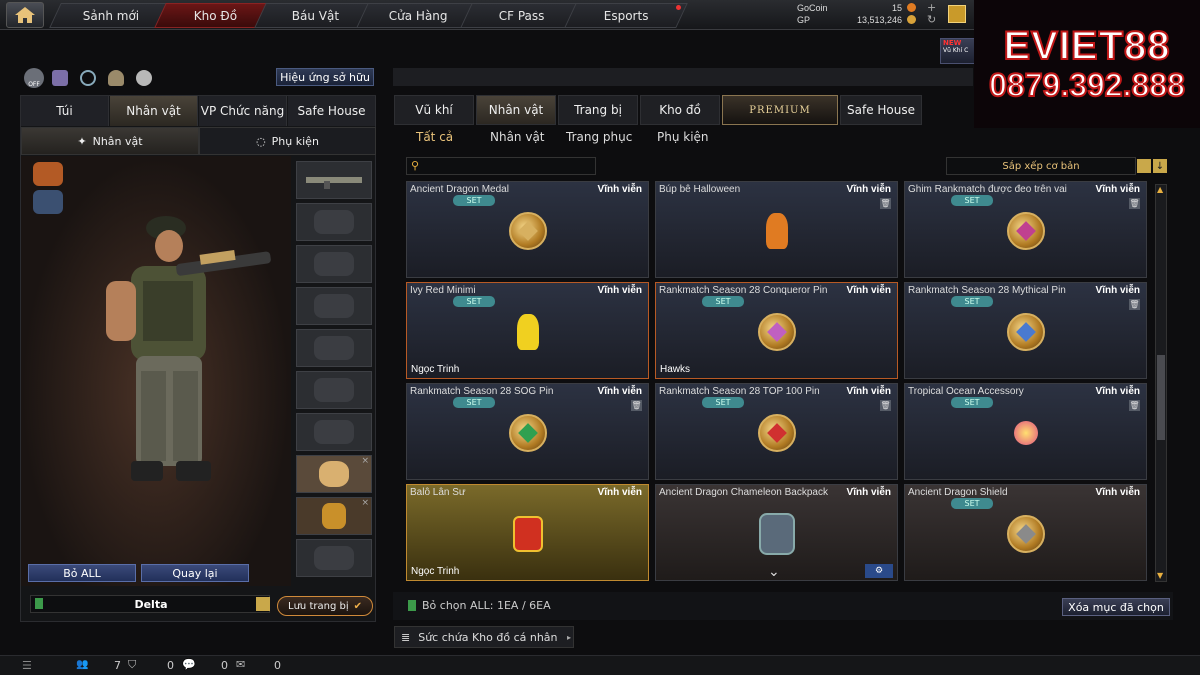  Describe the element at coordinates (1161, 190) in the screenshot. I see `scroll-up-icon: ▲` at that location.